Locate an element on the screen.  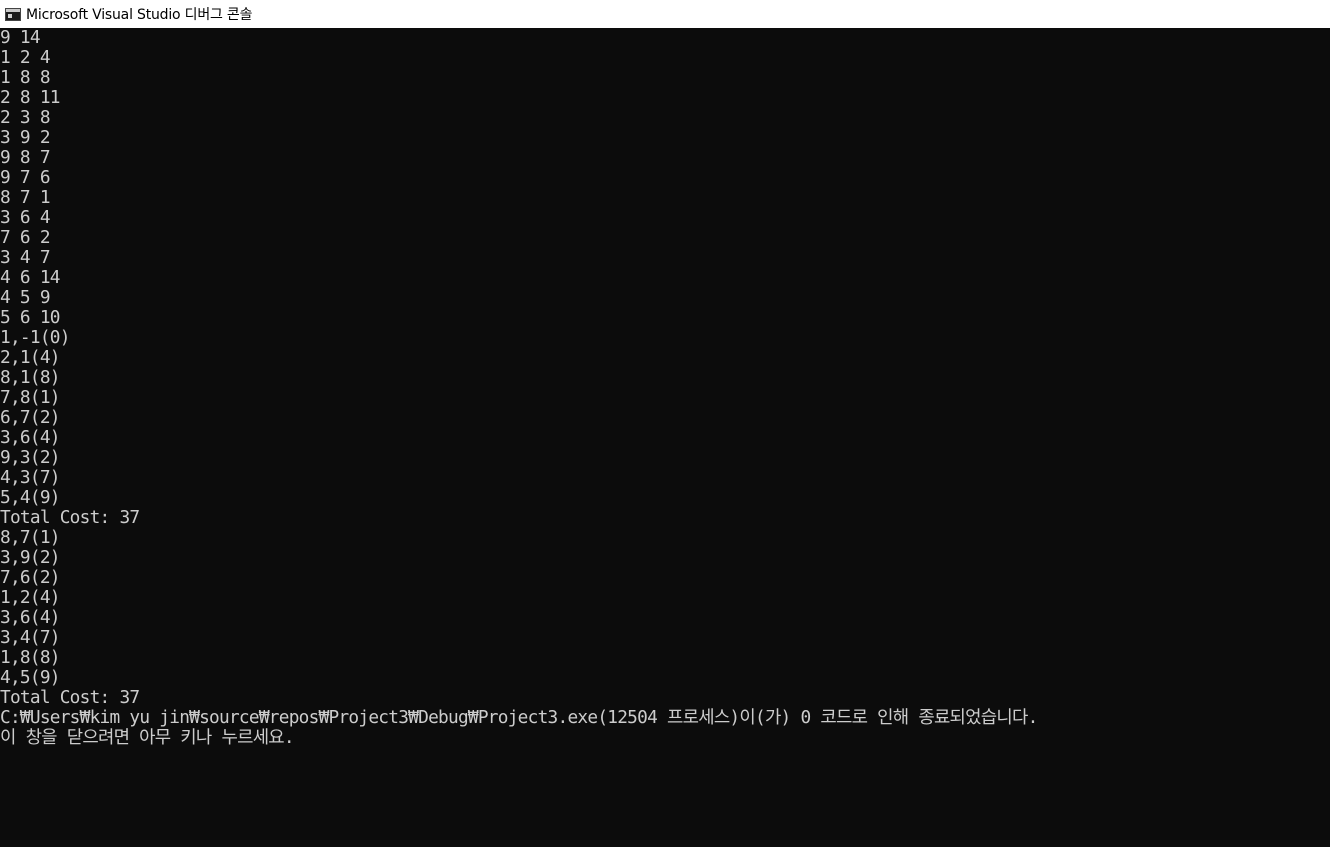
console-line: 1,2(4) is located at coordinates (30, 597).